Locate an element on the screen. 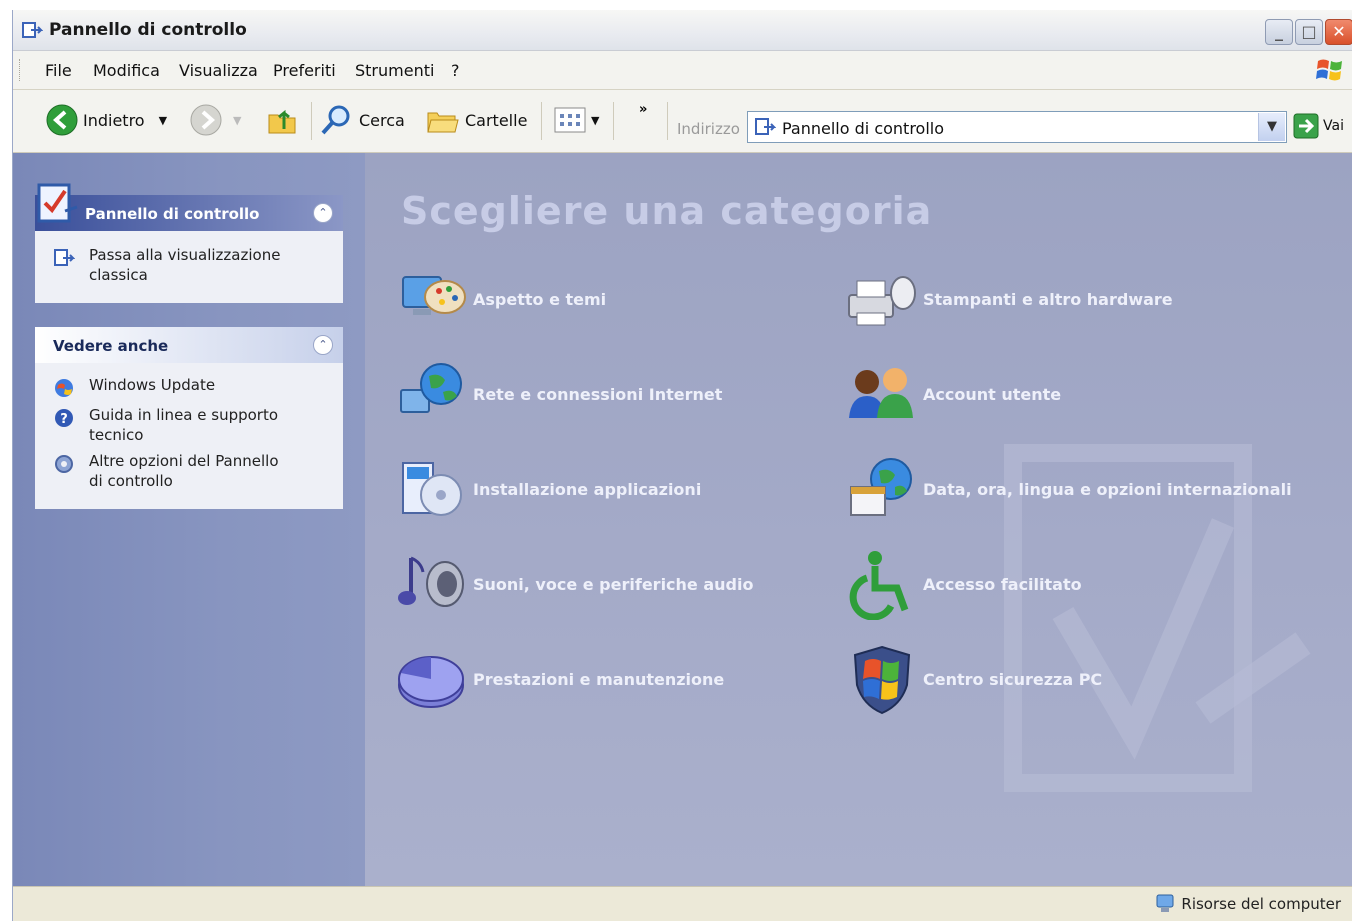  appearance-themes-icon is located at coordinates (434, 295).